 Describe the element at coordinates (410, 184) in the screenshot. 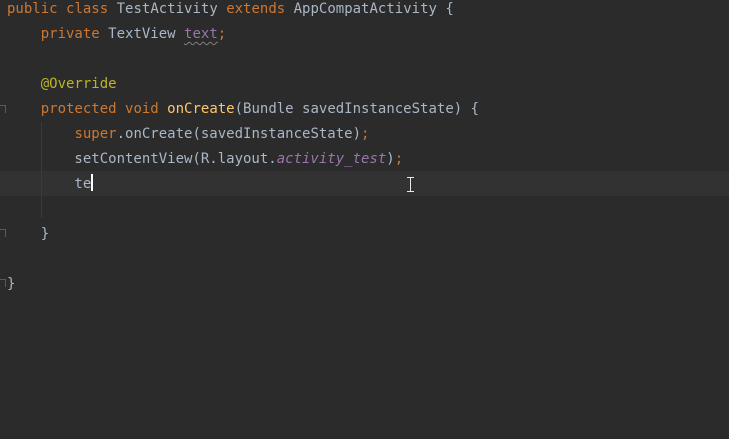

I see `ibeam-cursor-icon` at that location.